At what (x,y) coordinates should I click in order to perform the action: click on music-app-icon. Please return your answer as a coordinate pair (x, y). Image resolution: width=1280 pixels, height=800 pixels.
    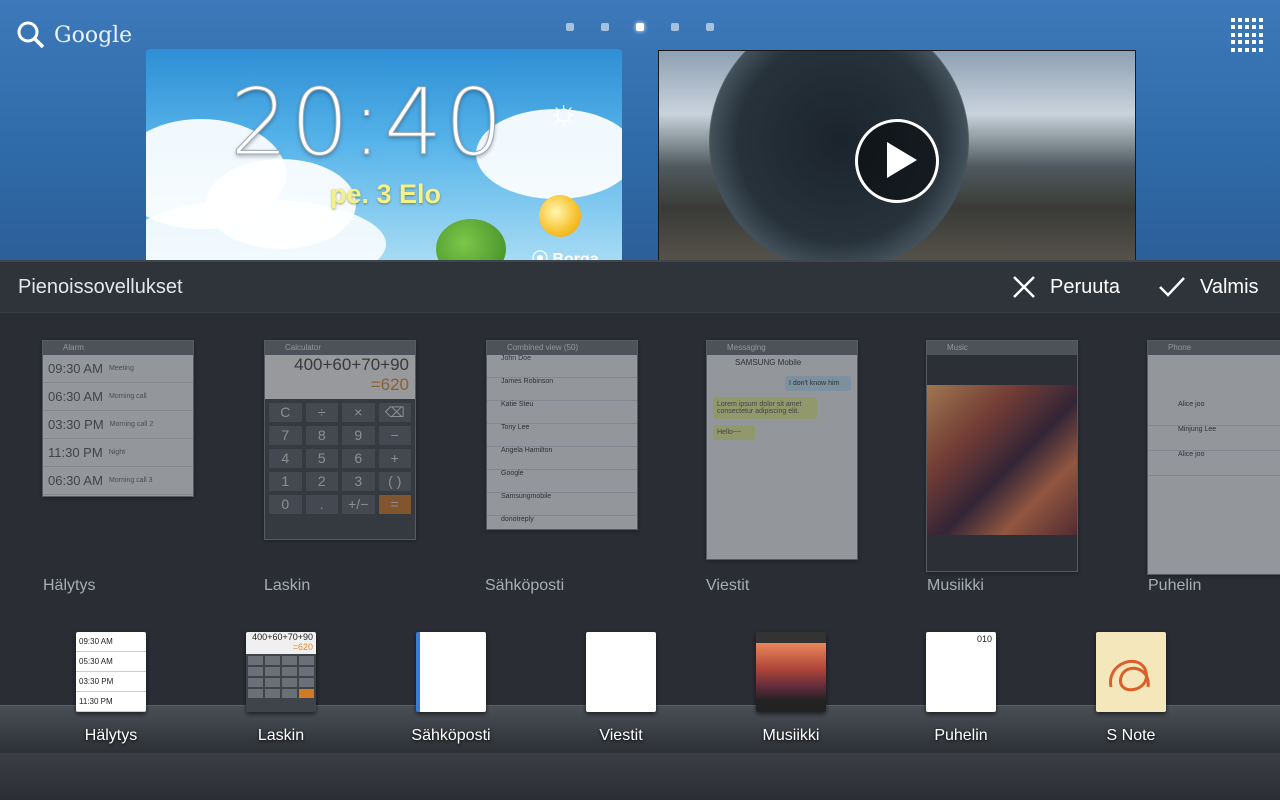
    Looking at the image, I should click on (791, 672).